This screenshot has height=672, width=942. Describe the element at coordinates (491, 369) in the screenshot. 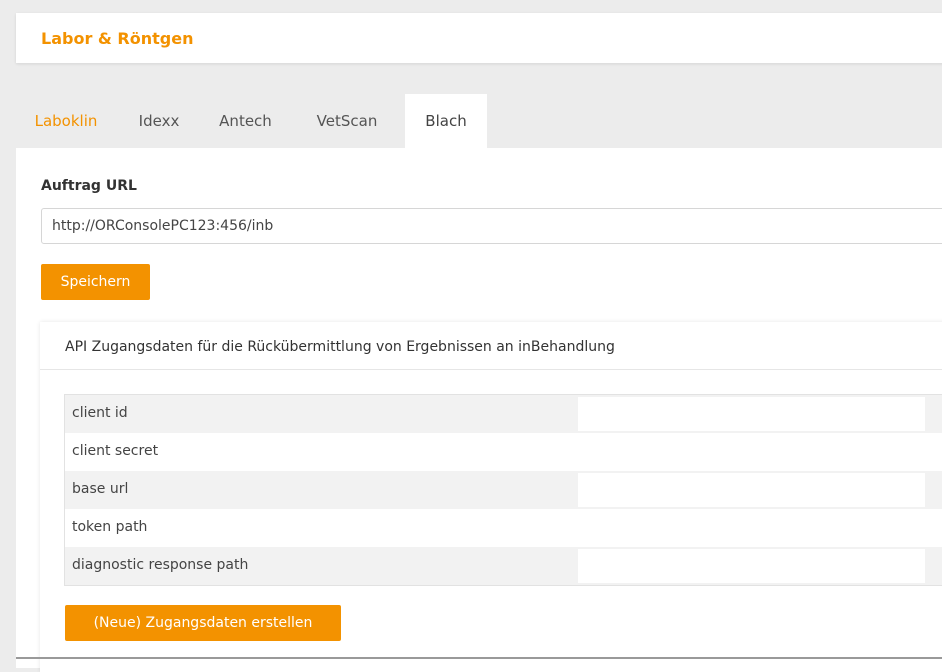

I see `divider` at that location.